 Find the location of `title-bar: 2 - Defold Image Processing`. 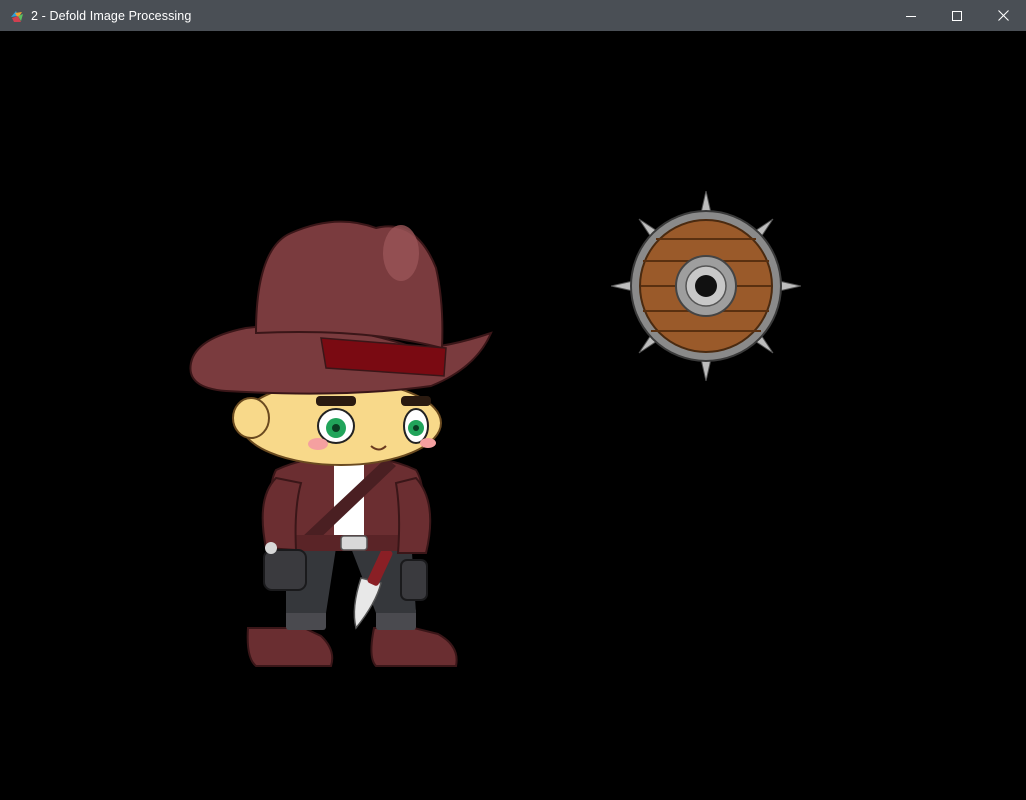

title-bar: 2 - Defold Image Processing is located at coordinates (513, 15).